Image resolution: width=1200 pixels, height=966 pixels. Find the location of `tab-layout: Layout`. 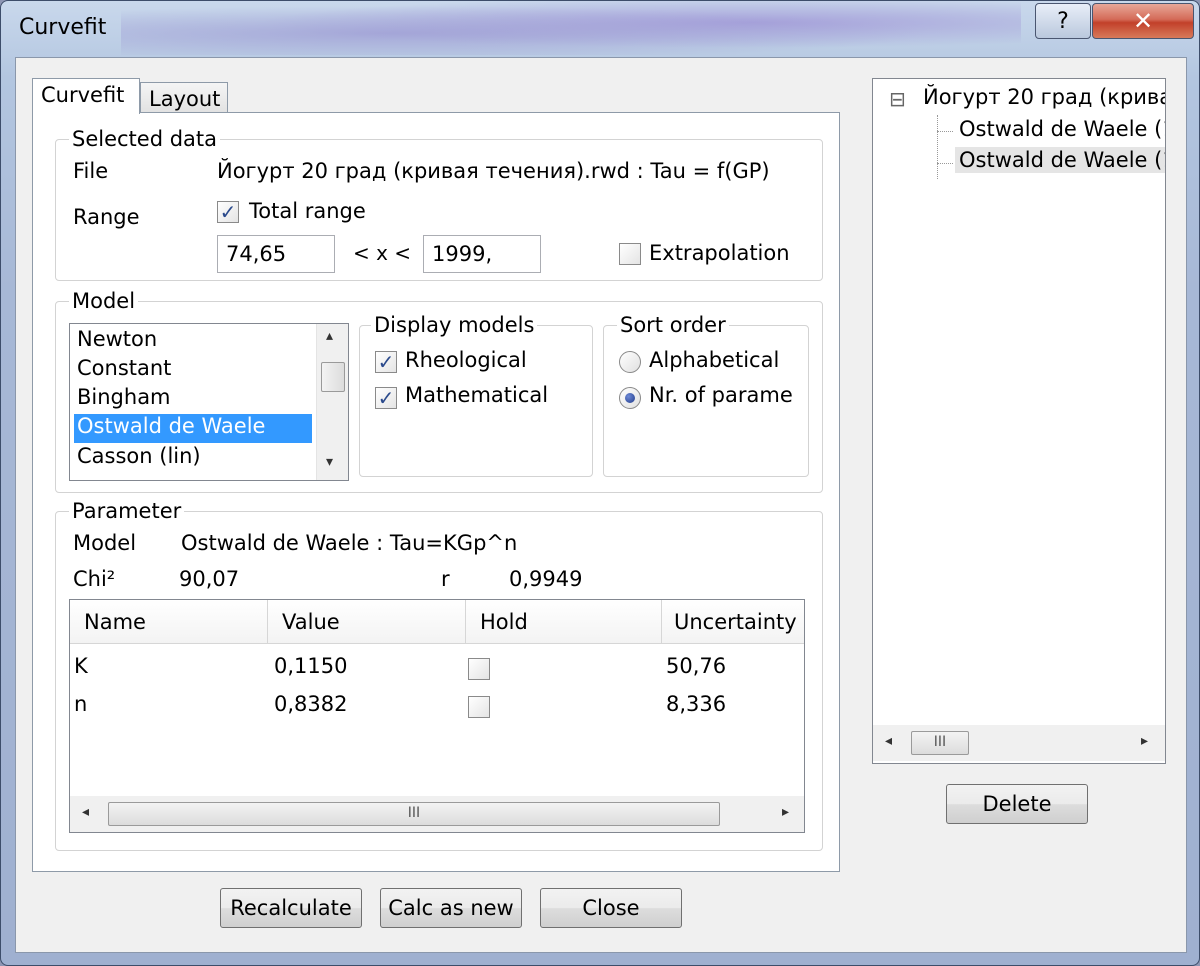

tab-layout: Layout is located at coordinates (184, 98).